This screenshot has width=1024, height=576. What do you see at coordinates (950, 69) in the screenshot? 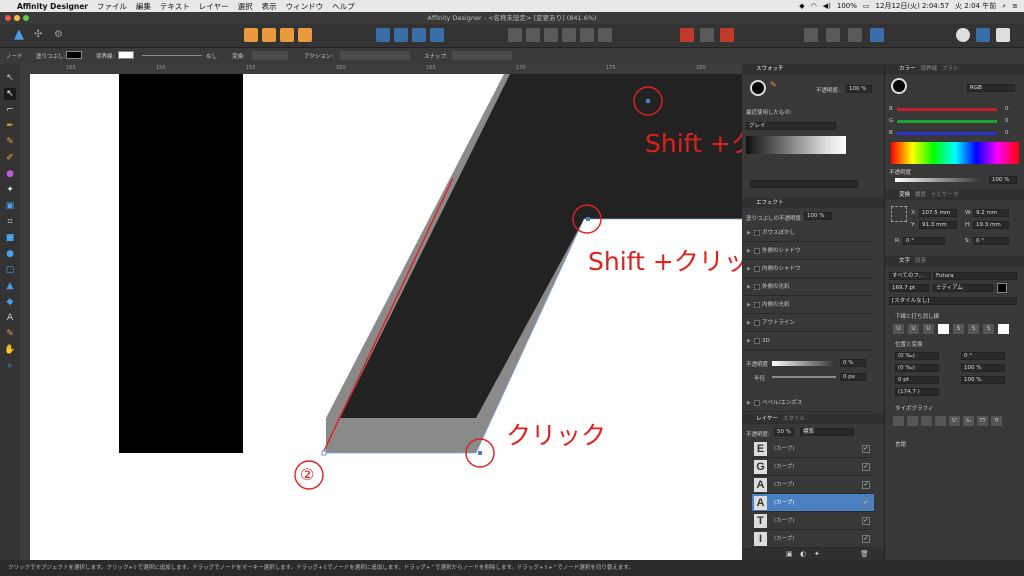
I see `brush-tab: ブラシ` at bounding box center [950, 69].